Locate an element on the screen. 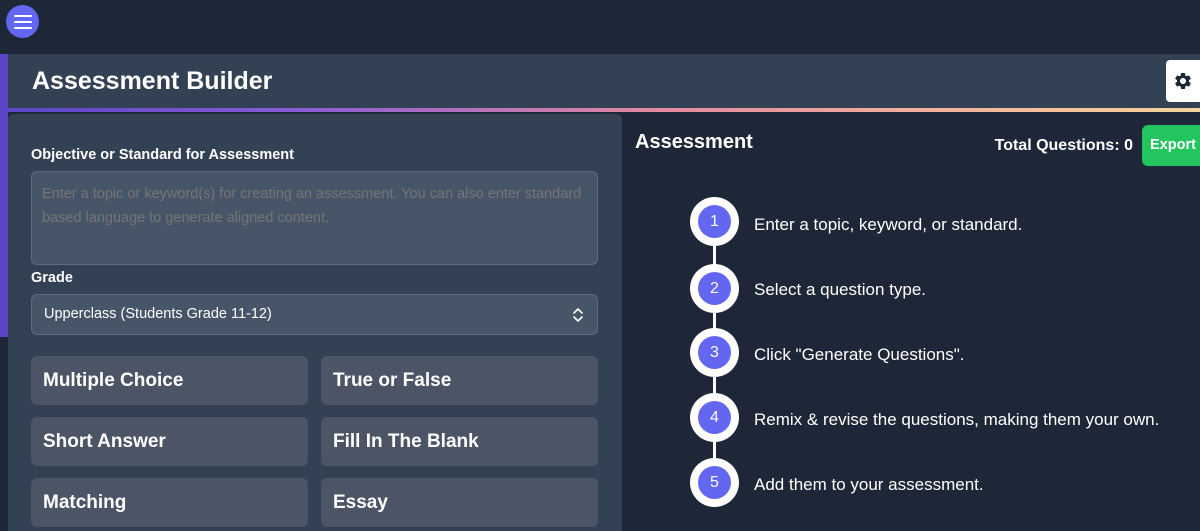  menu-button is located at coordinates (22, 21).